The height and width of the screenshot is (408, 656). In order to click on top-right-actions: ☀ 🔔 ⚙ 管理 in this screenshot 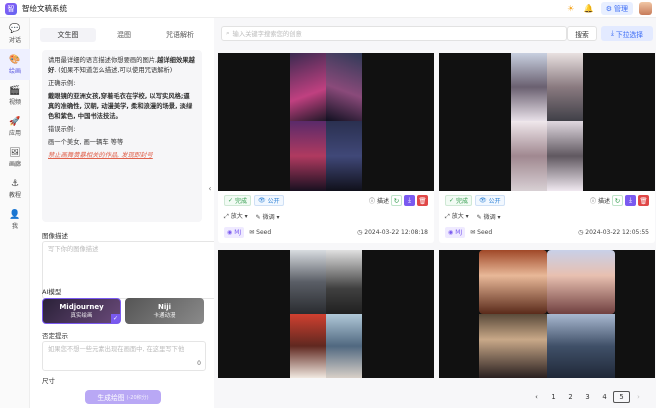, I will do `click(608, 8)`.